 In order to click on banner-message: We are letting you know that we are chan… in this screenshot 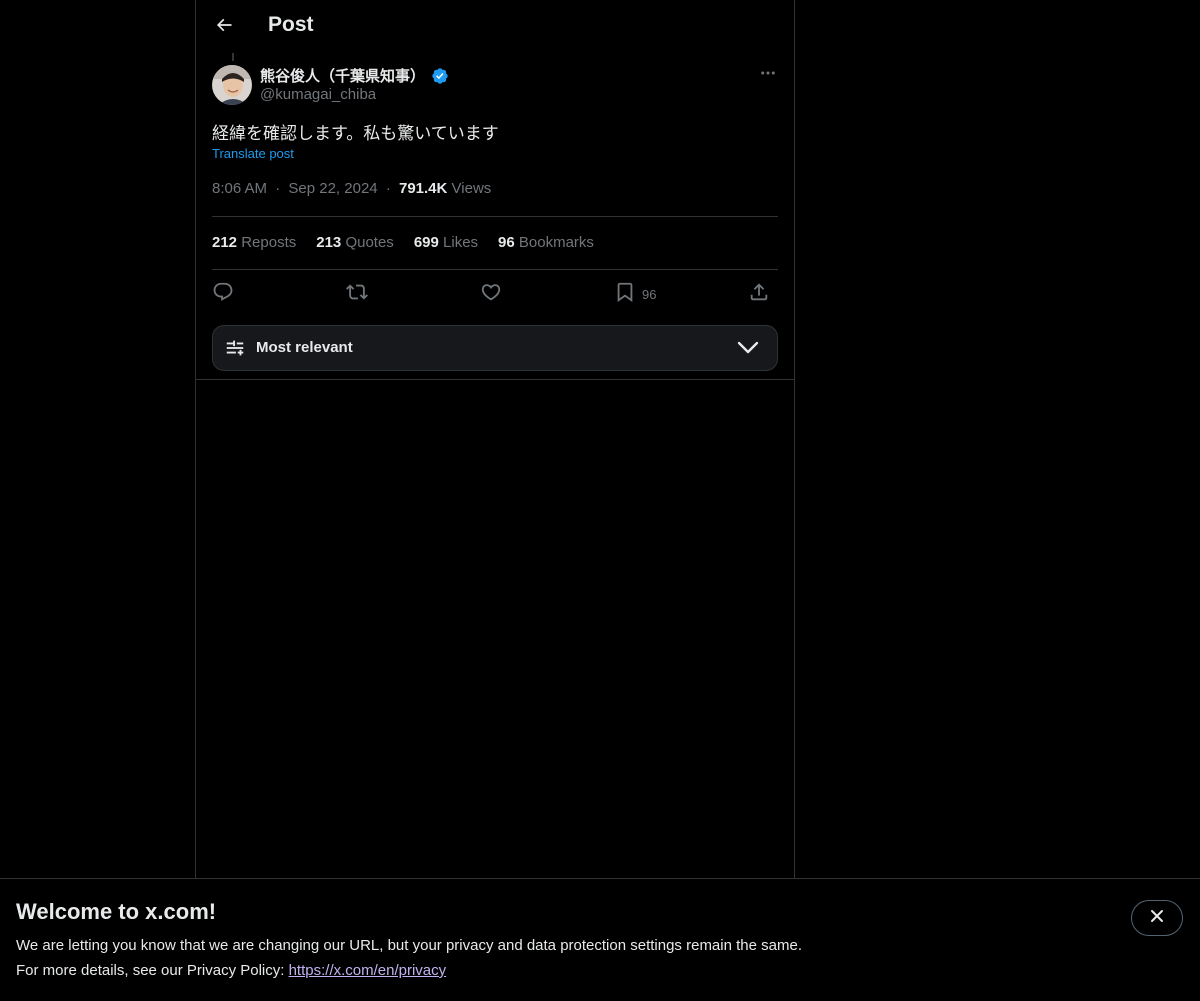, I will do `click(409, 945)`.